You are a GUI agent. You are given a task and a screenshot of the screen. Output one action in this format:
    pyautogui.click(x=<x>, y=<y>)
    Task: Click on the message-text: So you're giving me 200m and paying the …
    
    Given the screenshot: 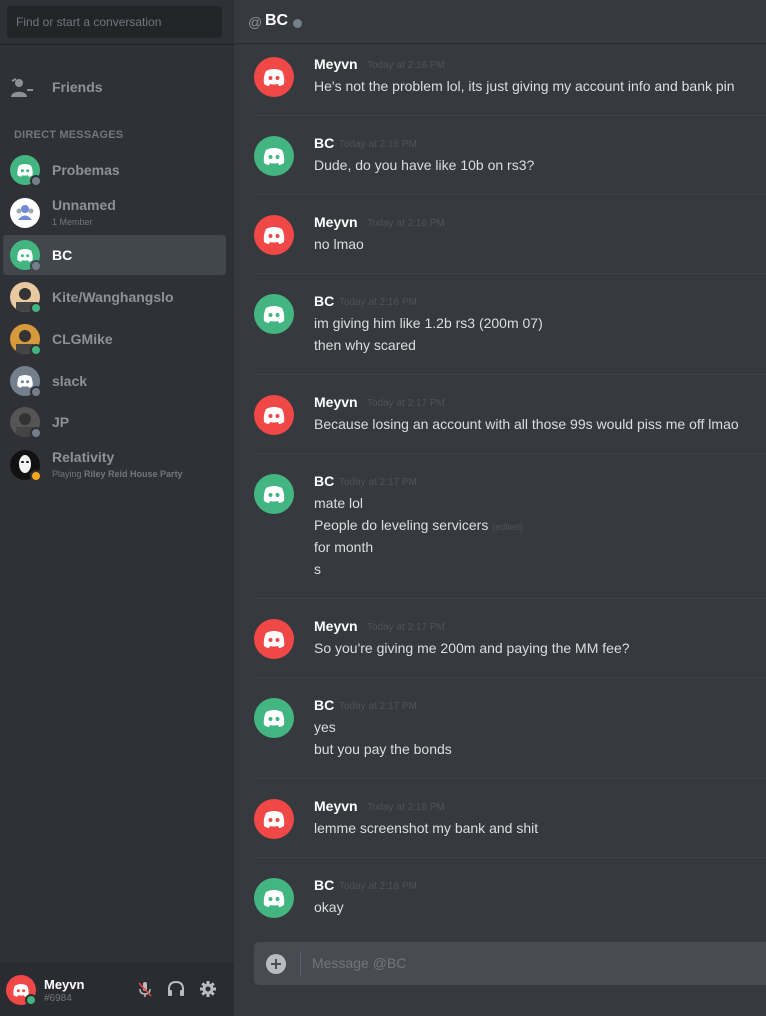 What is the action you would take?
    pyautogui.click(x=472, y=648)
    